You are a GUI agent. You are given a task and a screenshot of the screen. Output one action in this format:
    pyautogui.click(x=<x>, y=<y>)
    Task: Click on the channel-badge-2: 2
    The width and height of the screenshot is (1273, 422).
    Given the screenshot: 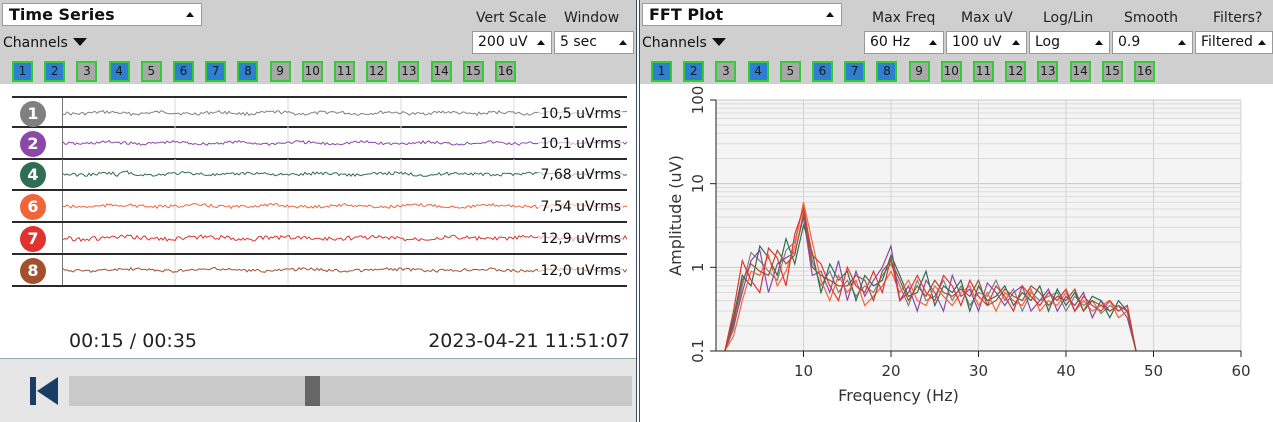 What is the action you would take?
    pyautogui.click(x=33, y=143)
    